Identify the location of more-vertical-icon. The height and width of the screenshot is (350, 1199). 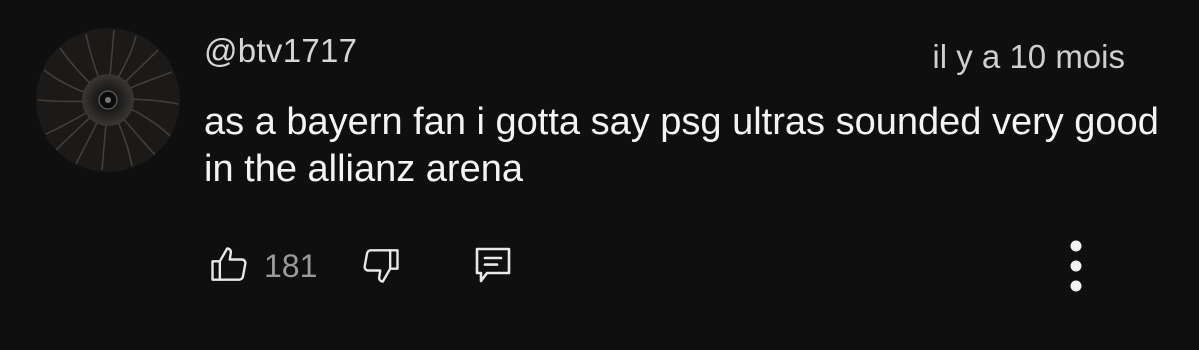
(1076, 266).